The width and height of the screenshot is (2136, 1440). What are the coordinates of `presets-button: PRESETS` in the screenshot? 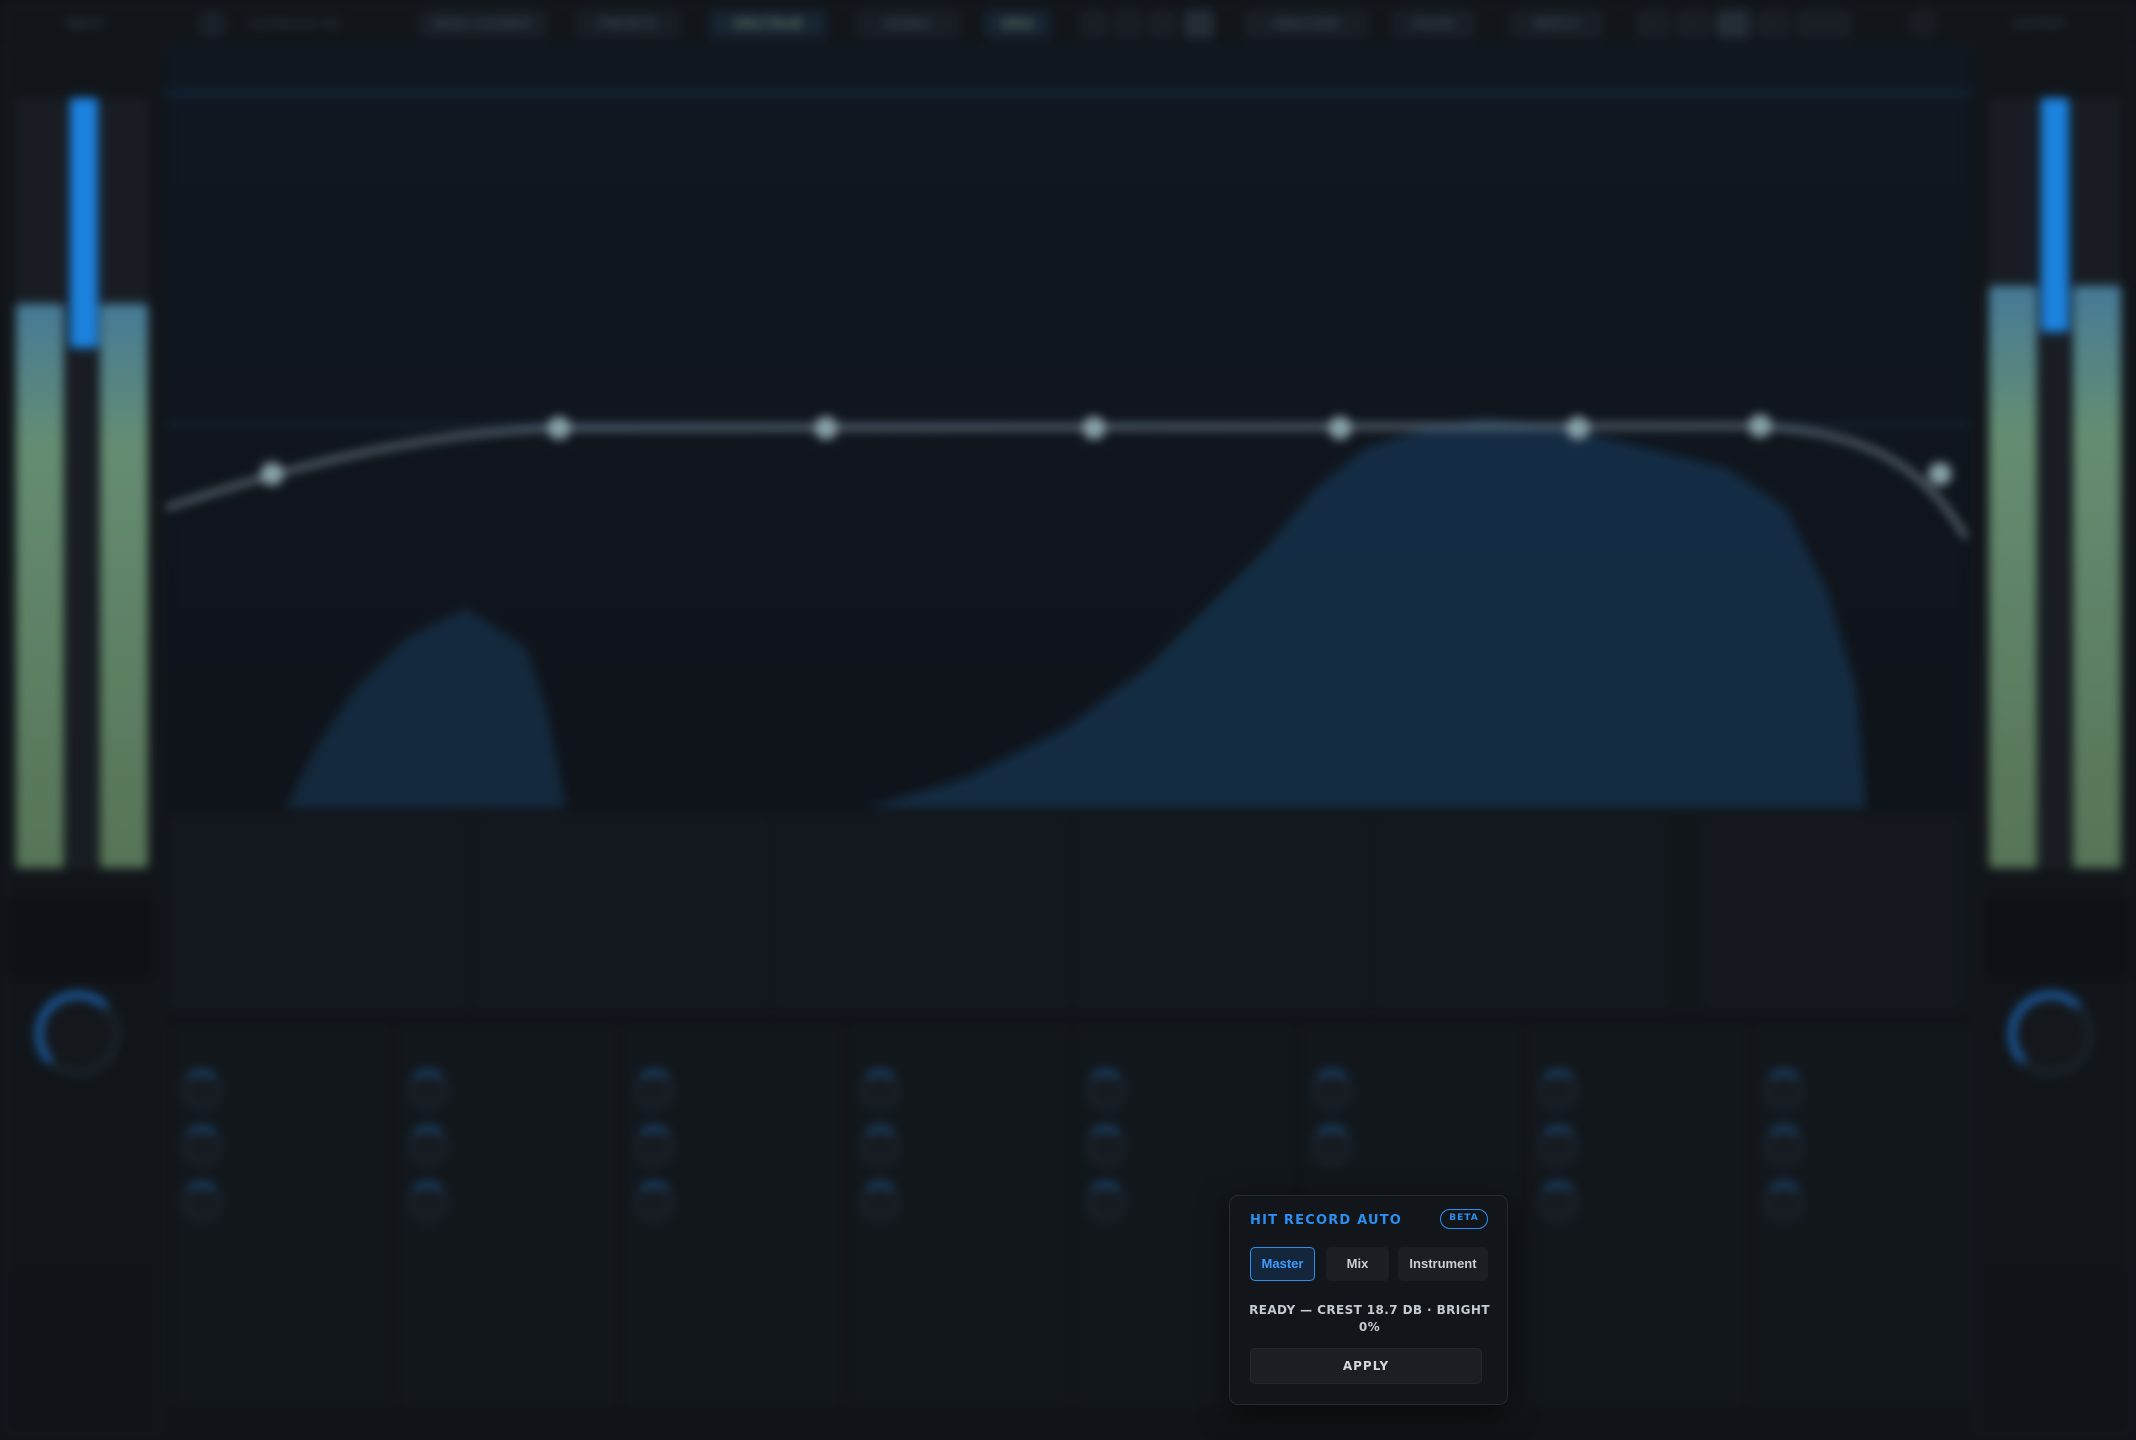 It's located at (628, 24).